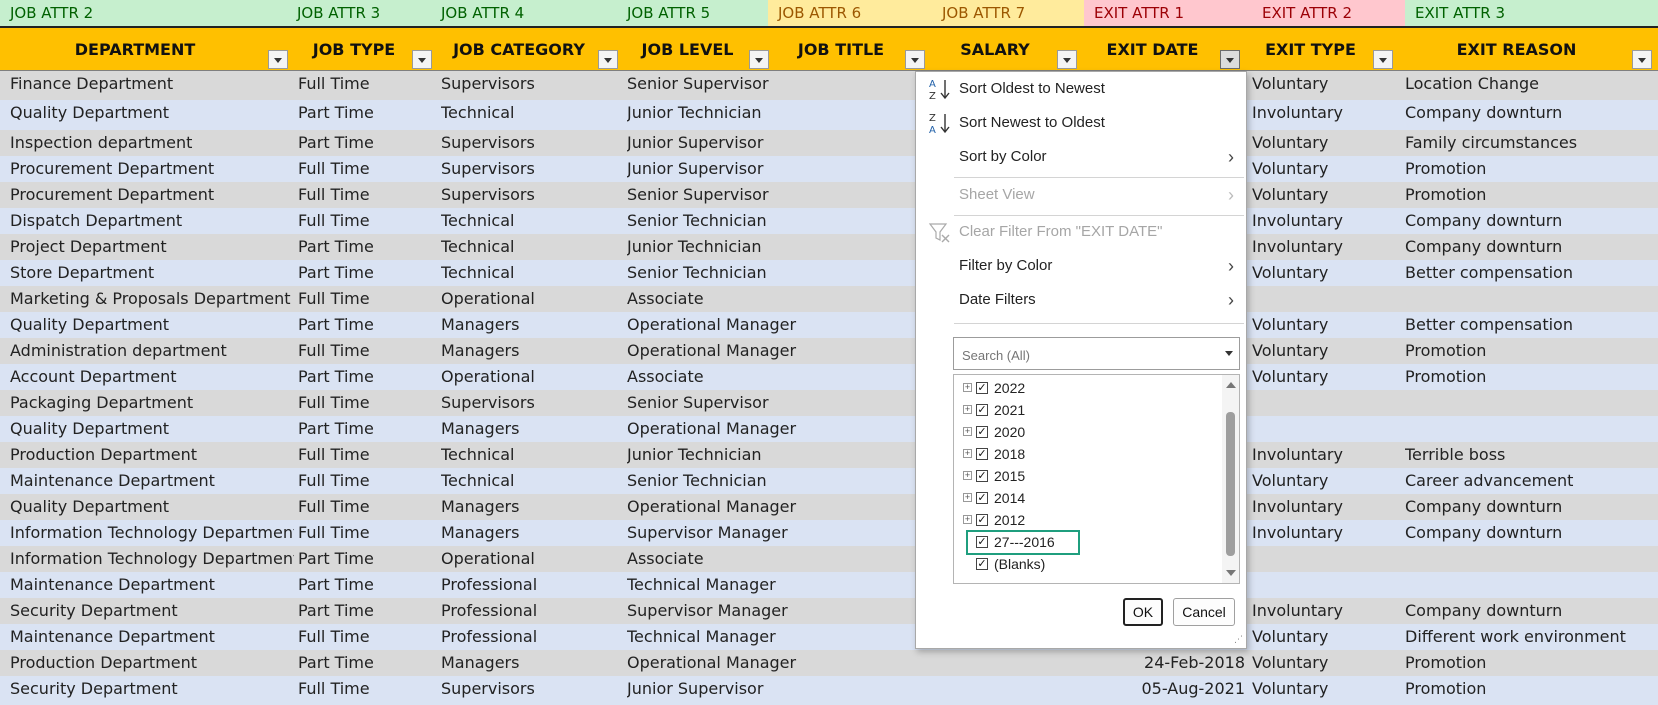 The height and width of the screenshot is (705, 1658). What do you see at coordinates (772, 533) in the screenshot?
I see `table-cell: Supervisor Manager` at bounding box center [772, 533].